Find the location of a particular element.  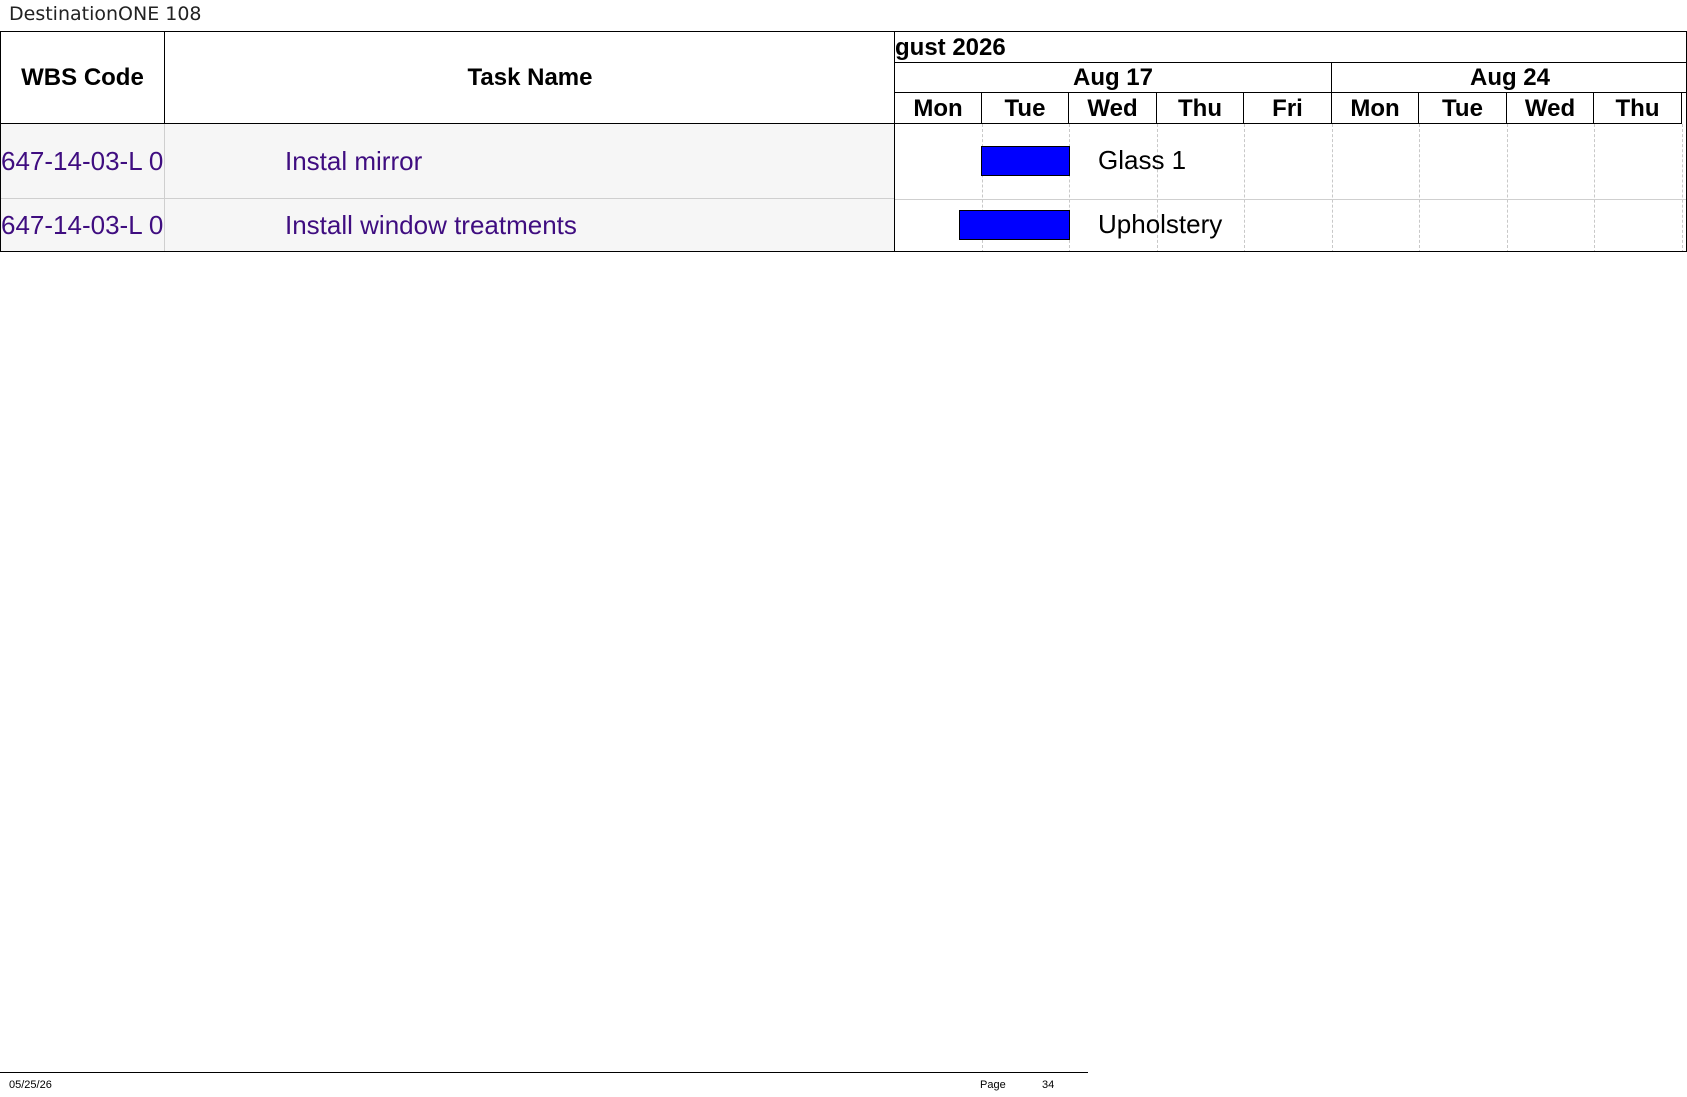

task-name-cell: Install window treatments is located at coordinates (431, 224).